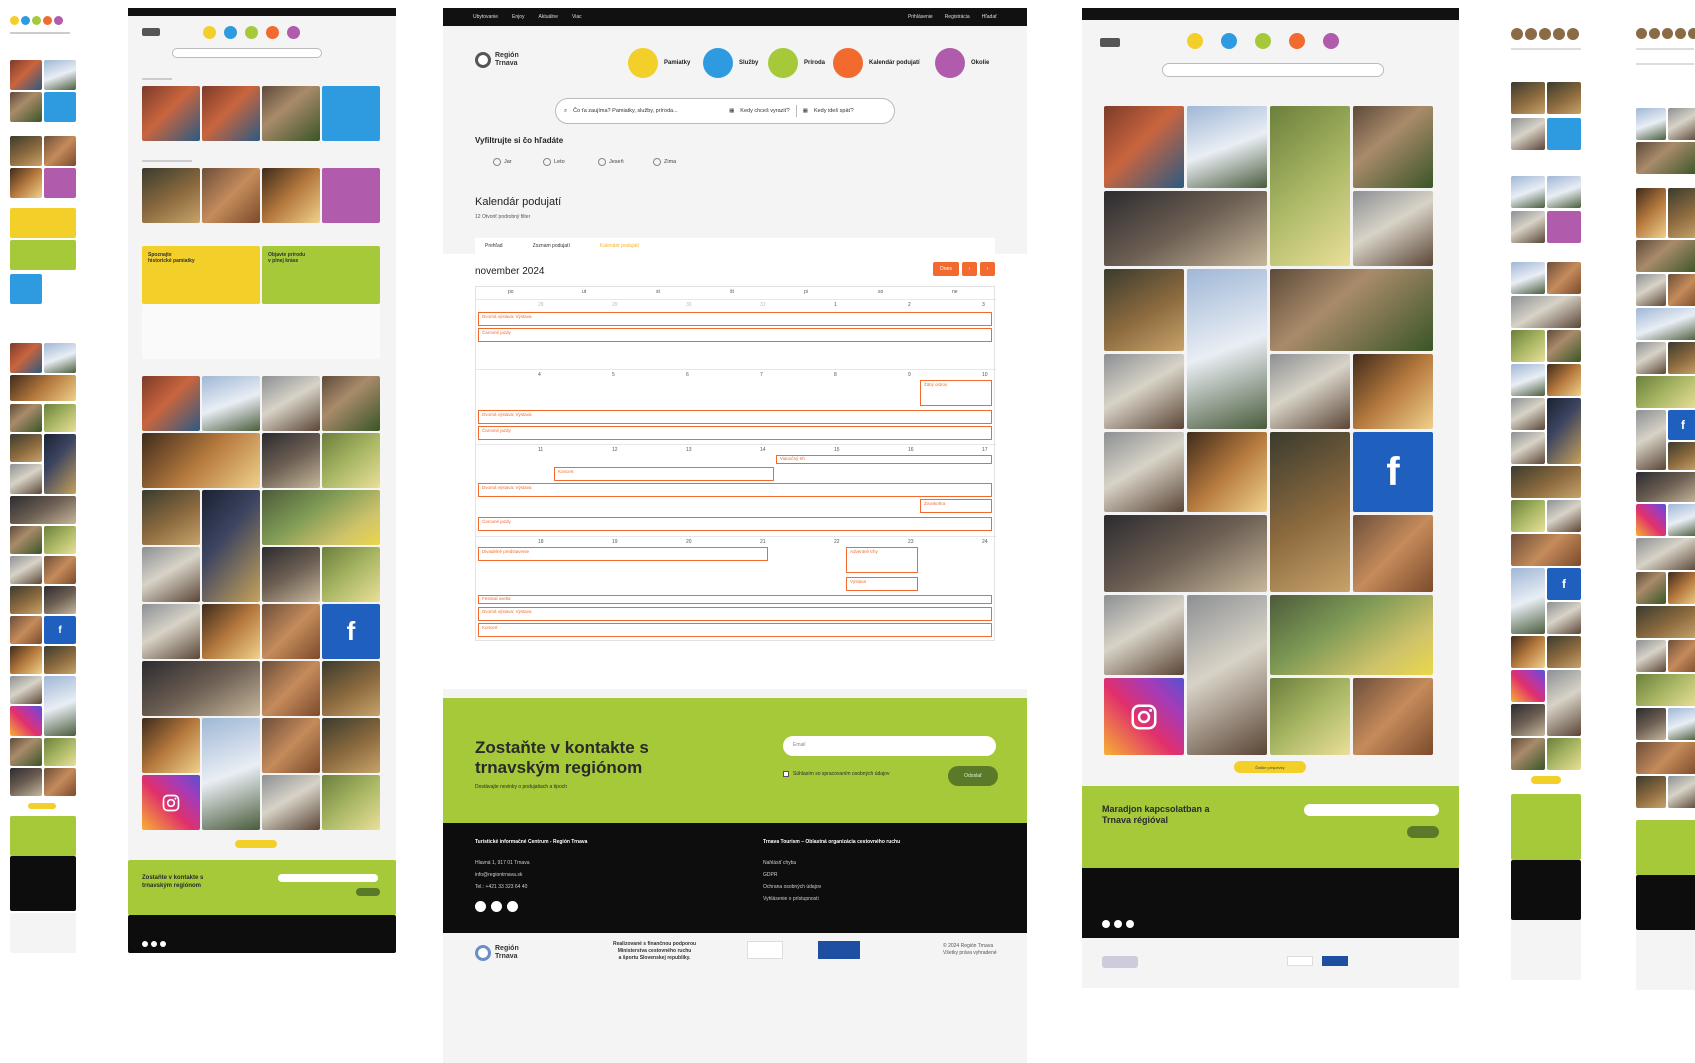 The width and height of the screenshot is (1695, 1063). I want to click on event-title: Festival svetla, so click(496, 598).